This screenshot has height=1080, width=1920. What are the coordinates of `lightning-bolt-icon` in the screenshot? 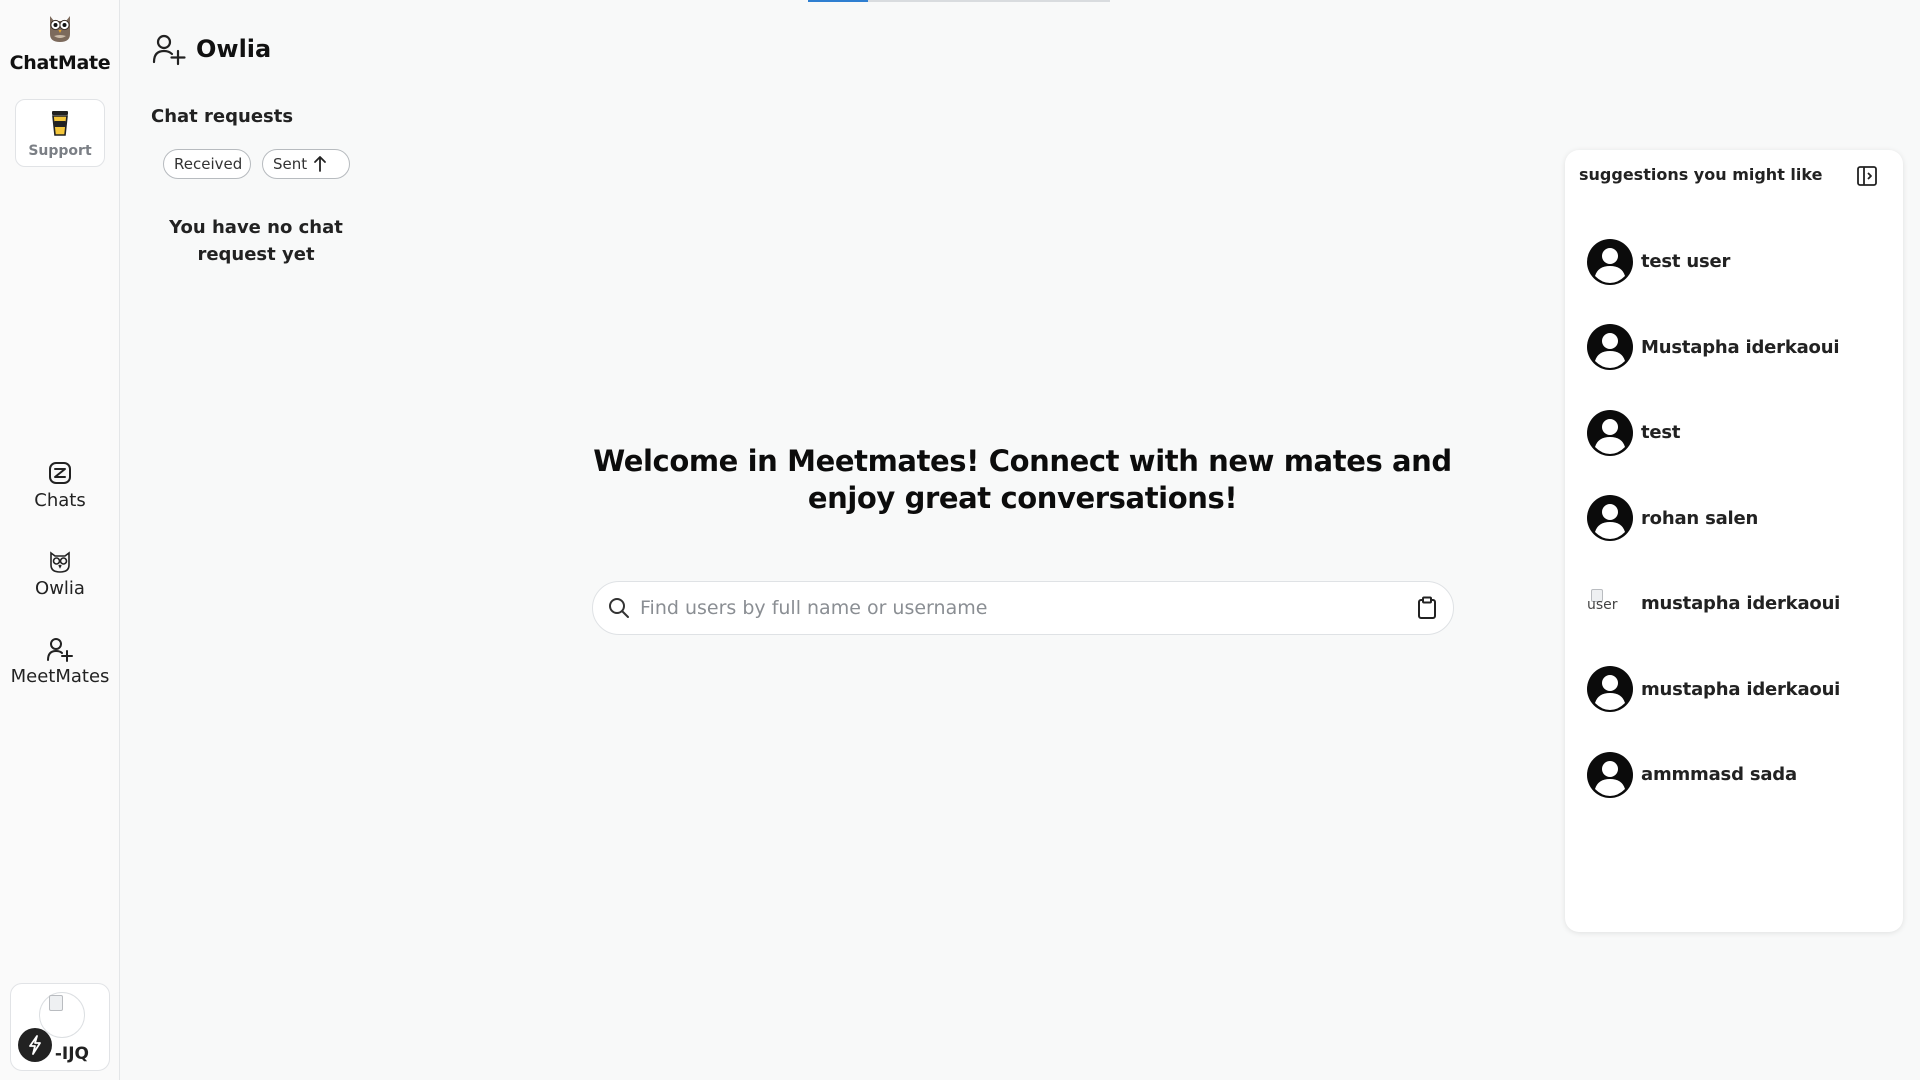 It's located at (35, 1045).